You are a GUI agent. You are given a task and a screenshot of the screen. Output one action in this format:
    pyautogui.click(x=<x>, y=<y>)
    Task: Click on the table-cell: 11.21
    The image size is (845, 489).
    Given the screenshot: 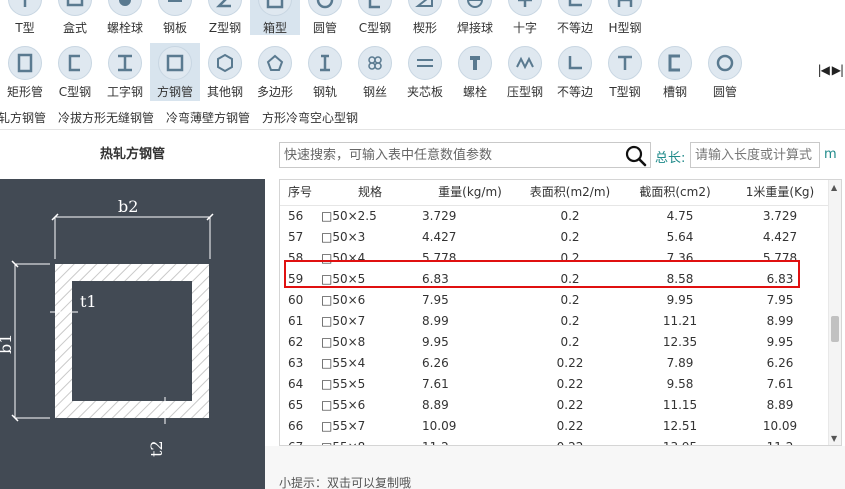 What is the action you would take?
    pyautogui.click(x=680, y=321)
    